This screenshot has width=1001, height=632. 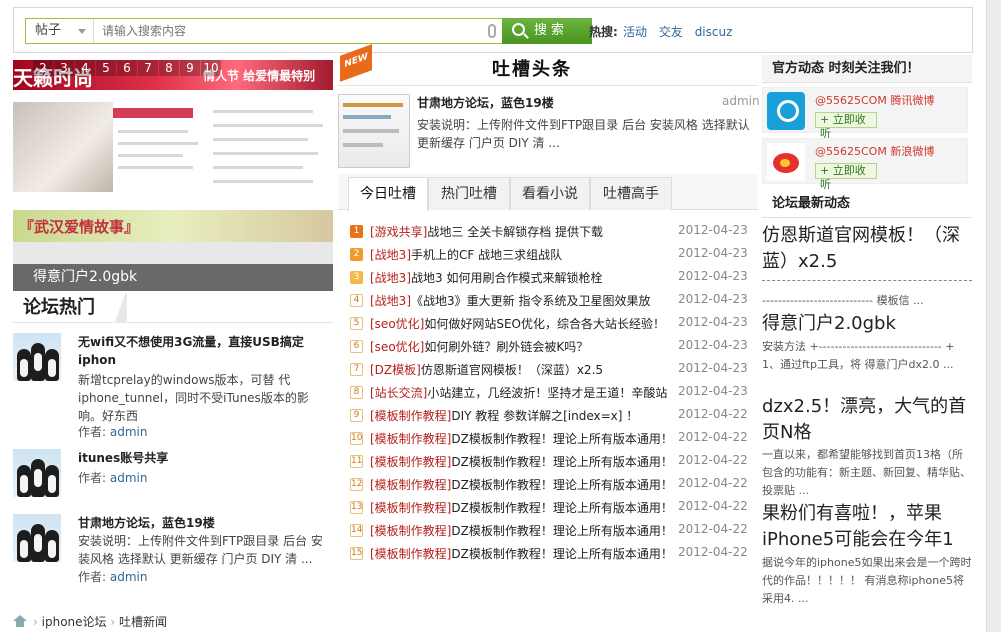 What do you see at coordinates (169, 68) in the screenshot?
I see `slide-pager-item: 8` at bounding box center [169, 68].